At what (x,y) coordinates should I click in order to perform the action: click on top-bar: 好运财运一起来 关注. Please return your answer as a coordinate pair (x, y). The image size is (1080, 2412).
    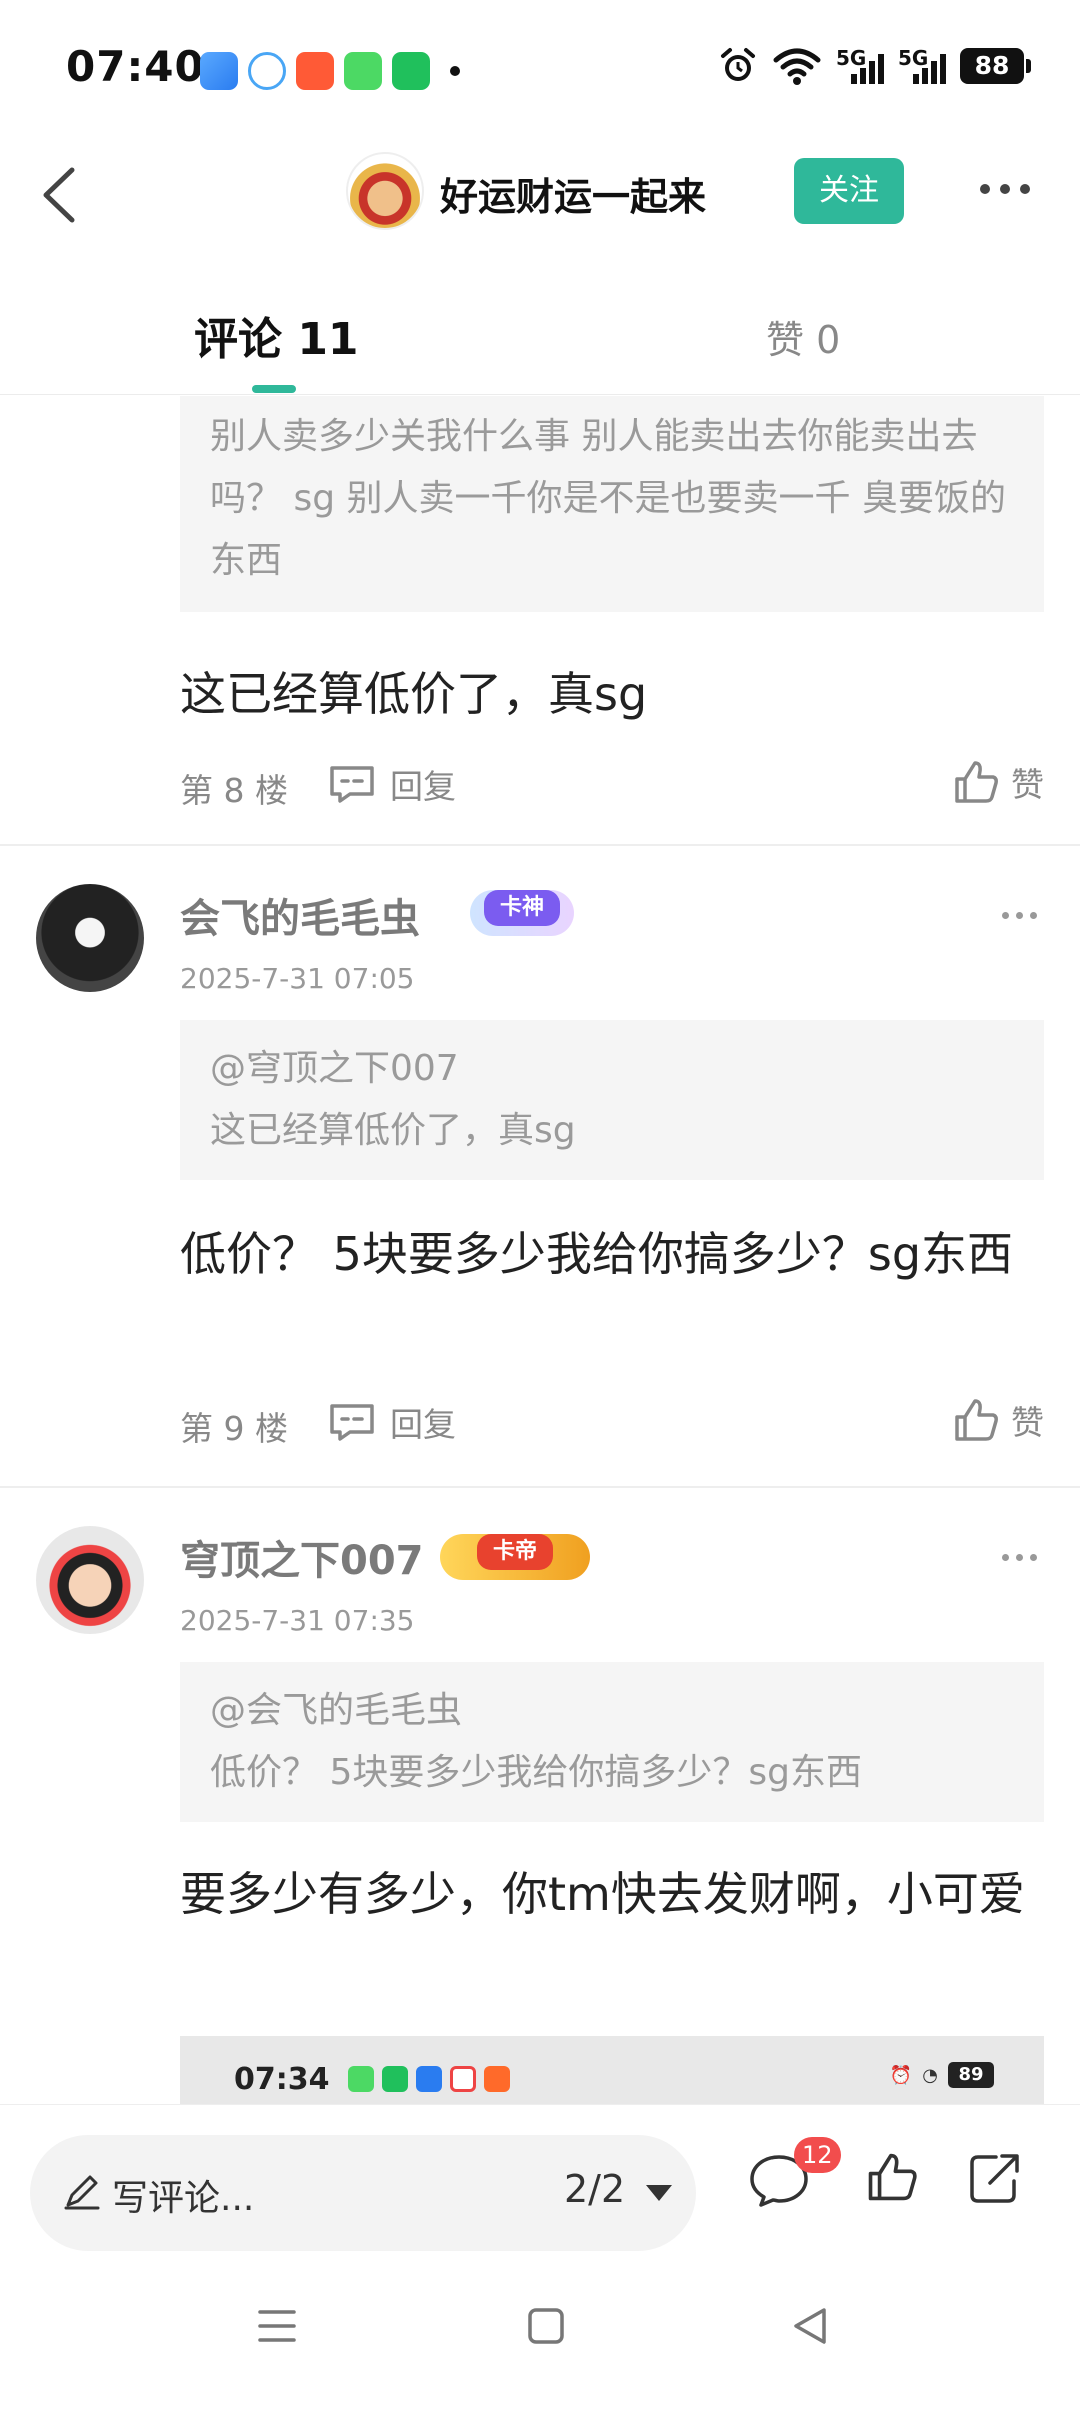
    Looking at the image, I should click on (540, 195).